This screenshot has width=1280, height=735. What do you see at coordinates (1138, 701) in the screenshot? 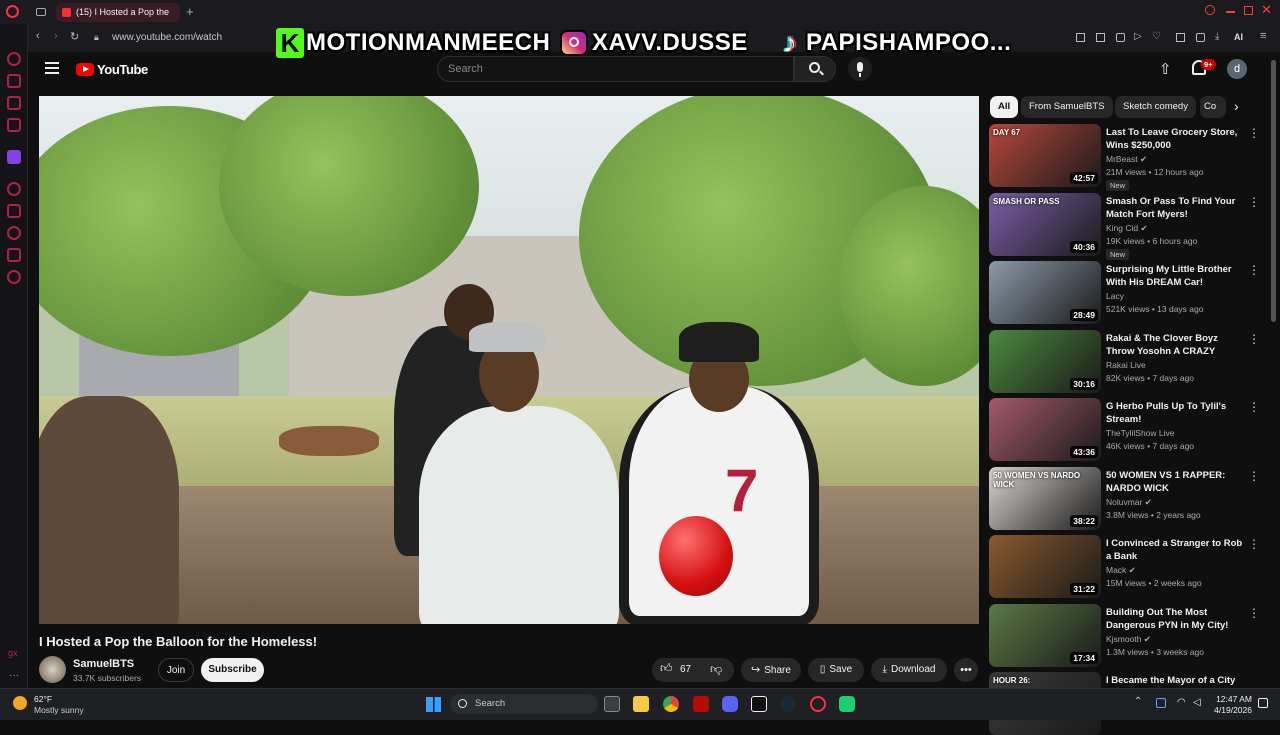
I see `tray-chevron-icon: ⌃` at bounding box center [1138, 701].